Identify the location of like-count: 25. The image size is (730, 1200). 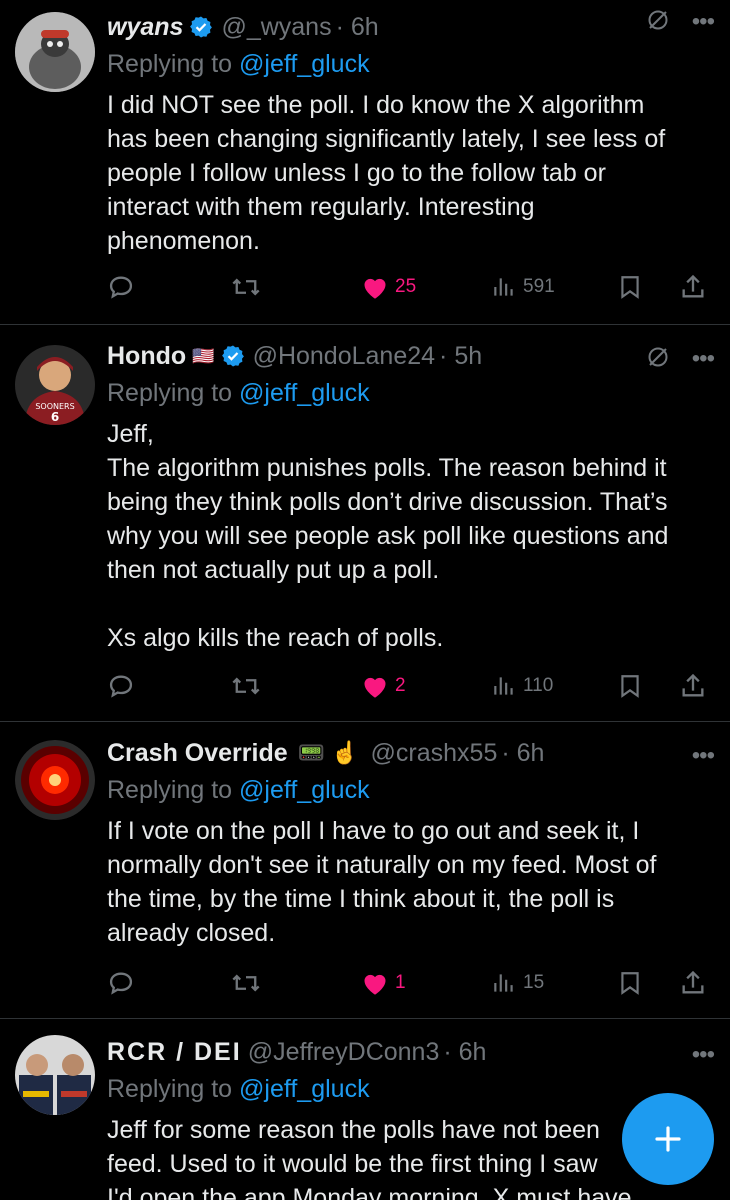
(406, 286).